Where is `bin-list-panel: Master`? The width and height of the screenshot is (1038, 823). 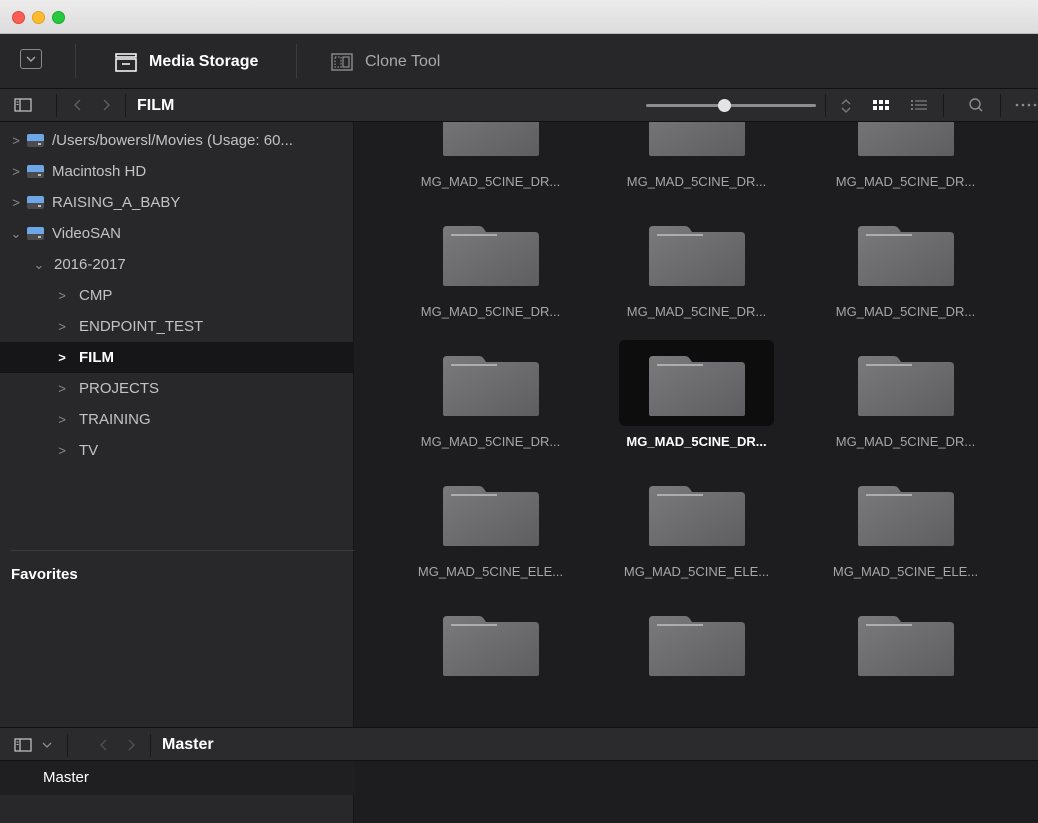
bin-list-panel: Master is located at coordinates (177, 792).